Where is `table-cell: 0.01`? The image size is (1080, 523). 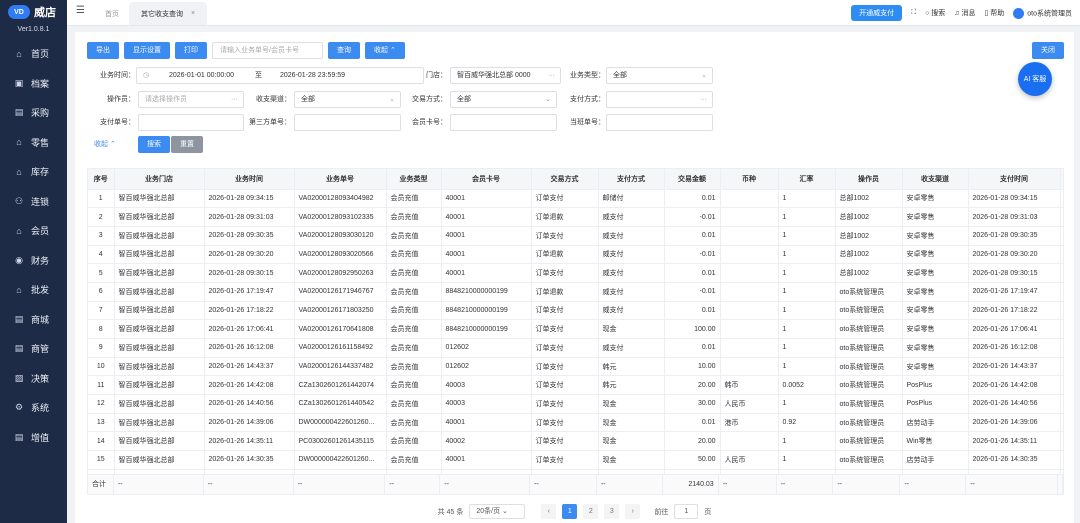
table-cell: 0.01 is located at coordinates (692, 273).